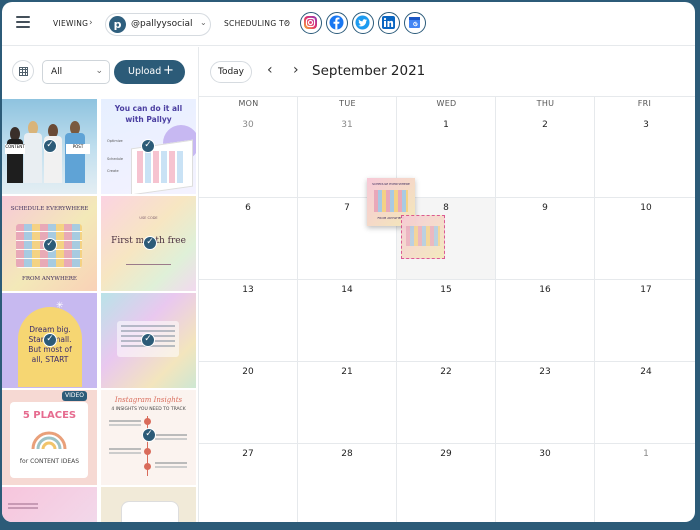 This screenshot has height=530, width=700. Describe the element at coordinates (545, 208) in the screenshot. I see `day-number: 9` at that location.